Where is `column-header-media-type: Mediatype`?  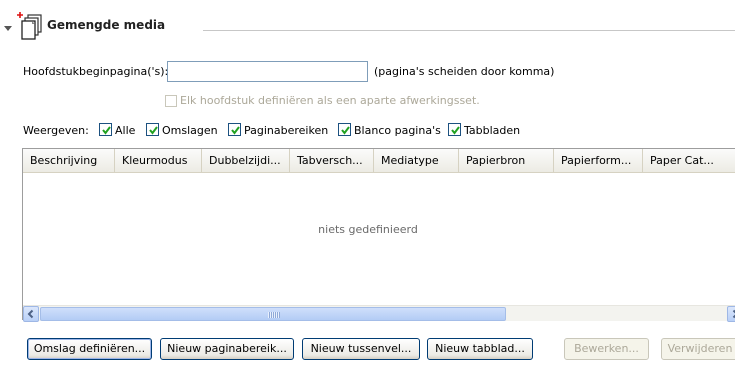
column-header-media-type: Mediatype is located at coordinates (416, 161).